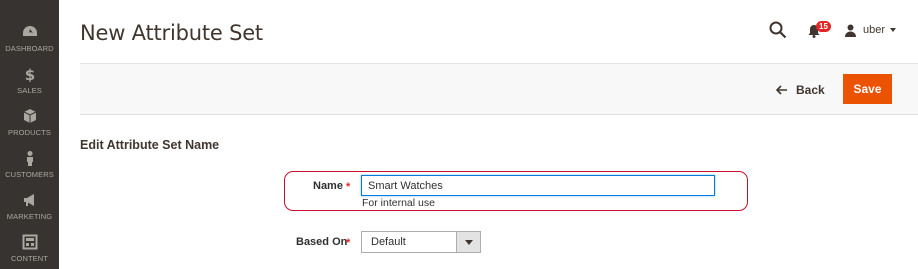  Describe the element at coordinates (171, 33) in the screenshot. I see `page-title: New Attribute Set` at that location.